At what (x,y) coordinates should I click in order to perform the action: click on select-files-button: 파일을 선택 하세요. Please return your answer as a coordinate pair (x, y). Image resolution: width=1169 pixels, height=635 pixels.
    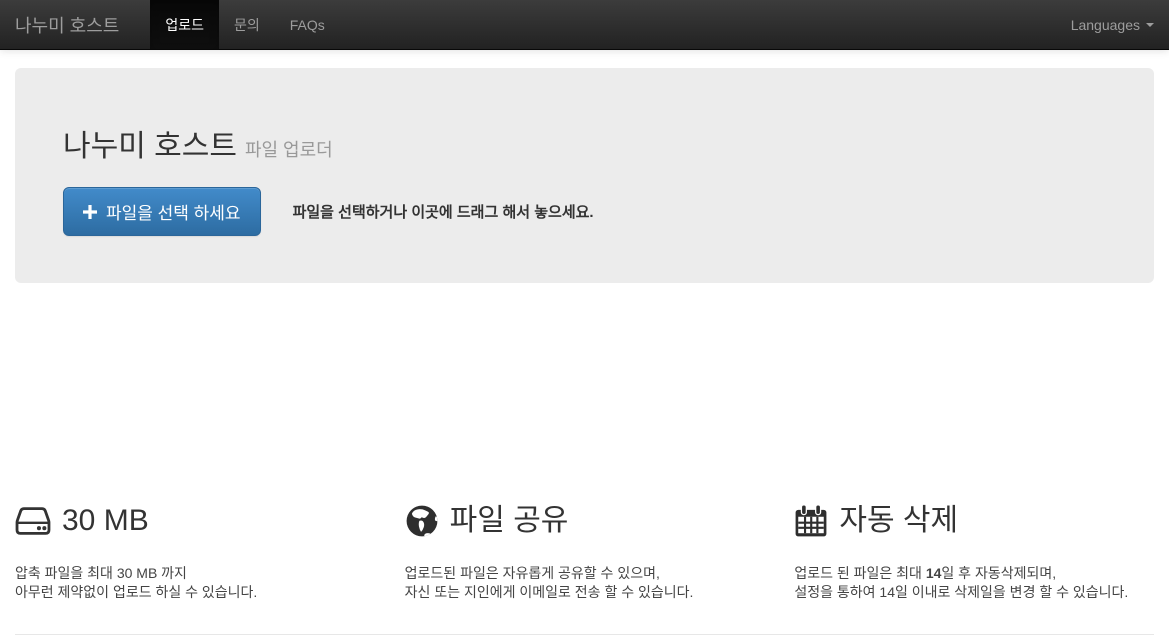
    Looking at the image, I should click on (162, 211).